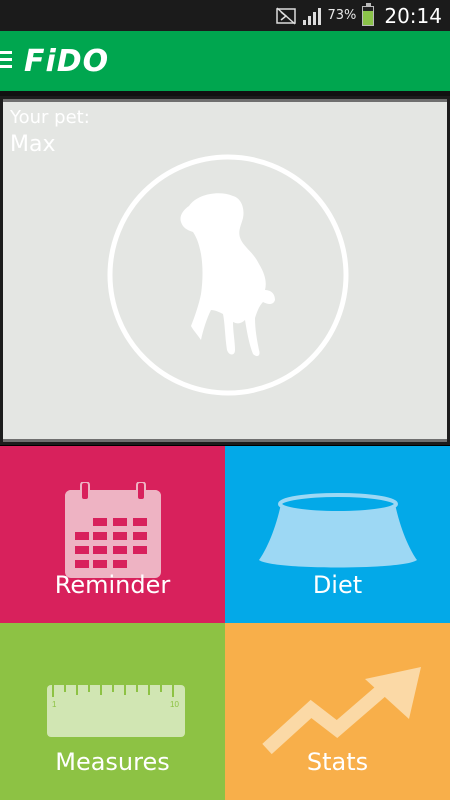 The height and width of the screenshot is (800, 450). What do you see at coordinates (112, 762) in the screenshot?
I see `tile-measures-label: Measures` at bounding box center [112, 762].